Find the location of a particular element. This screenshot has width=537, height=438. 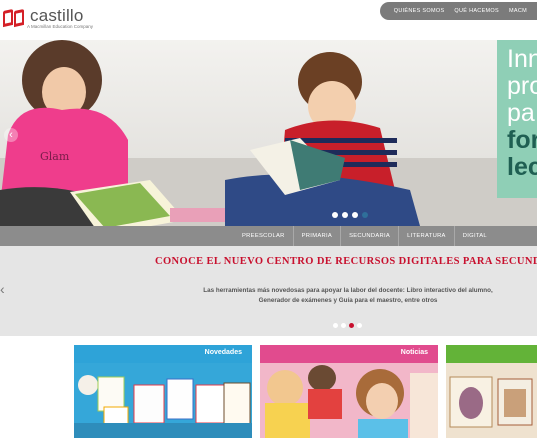

card-noticias: Noticias is located at coordinates (349, 391).